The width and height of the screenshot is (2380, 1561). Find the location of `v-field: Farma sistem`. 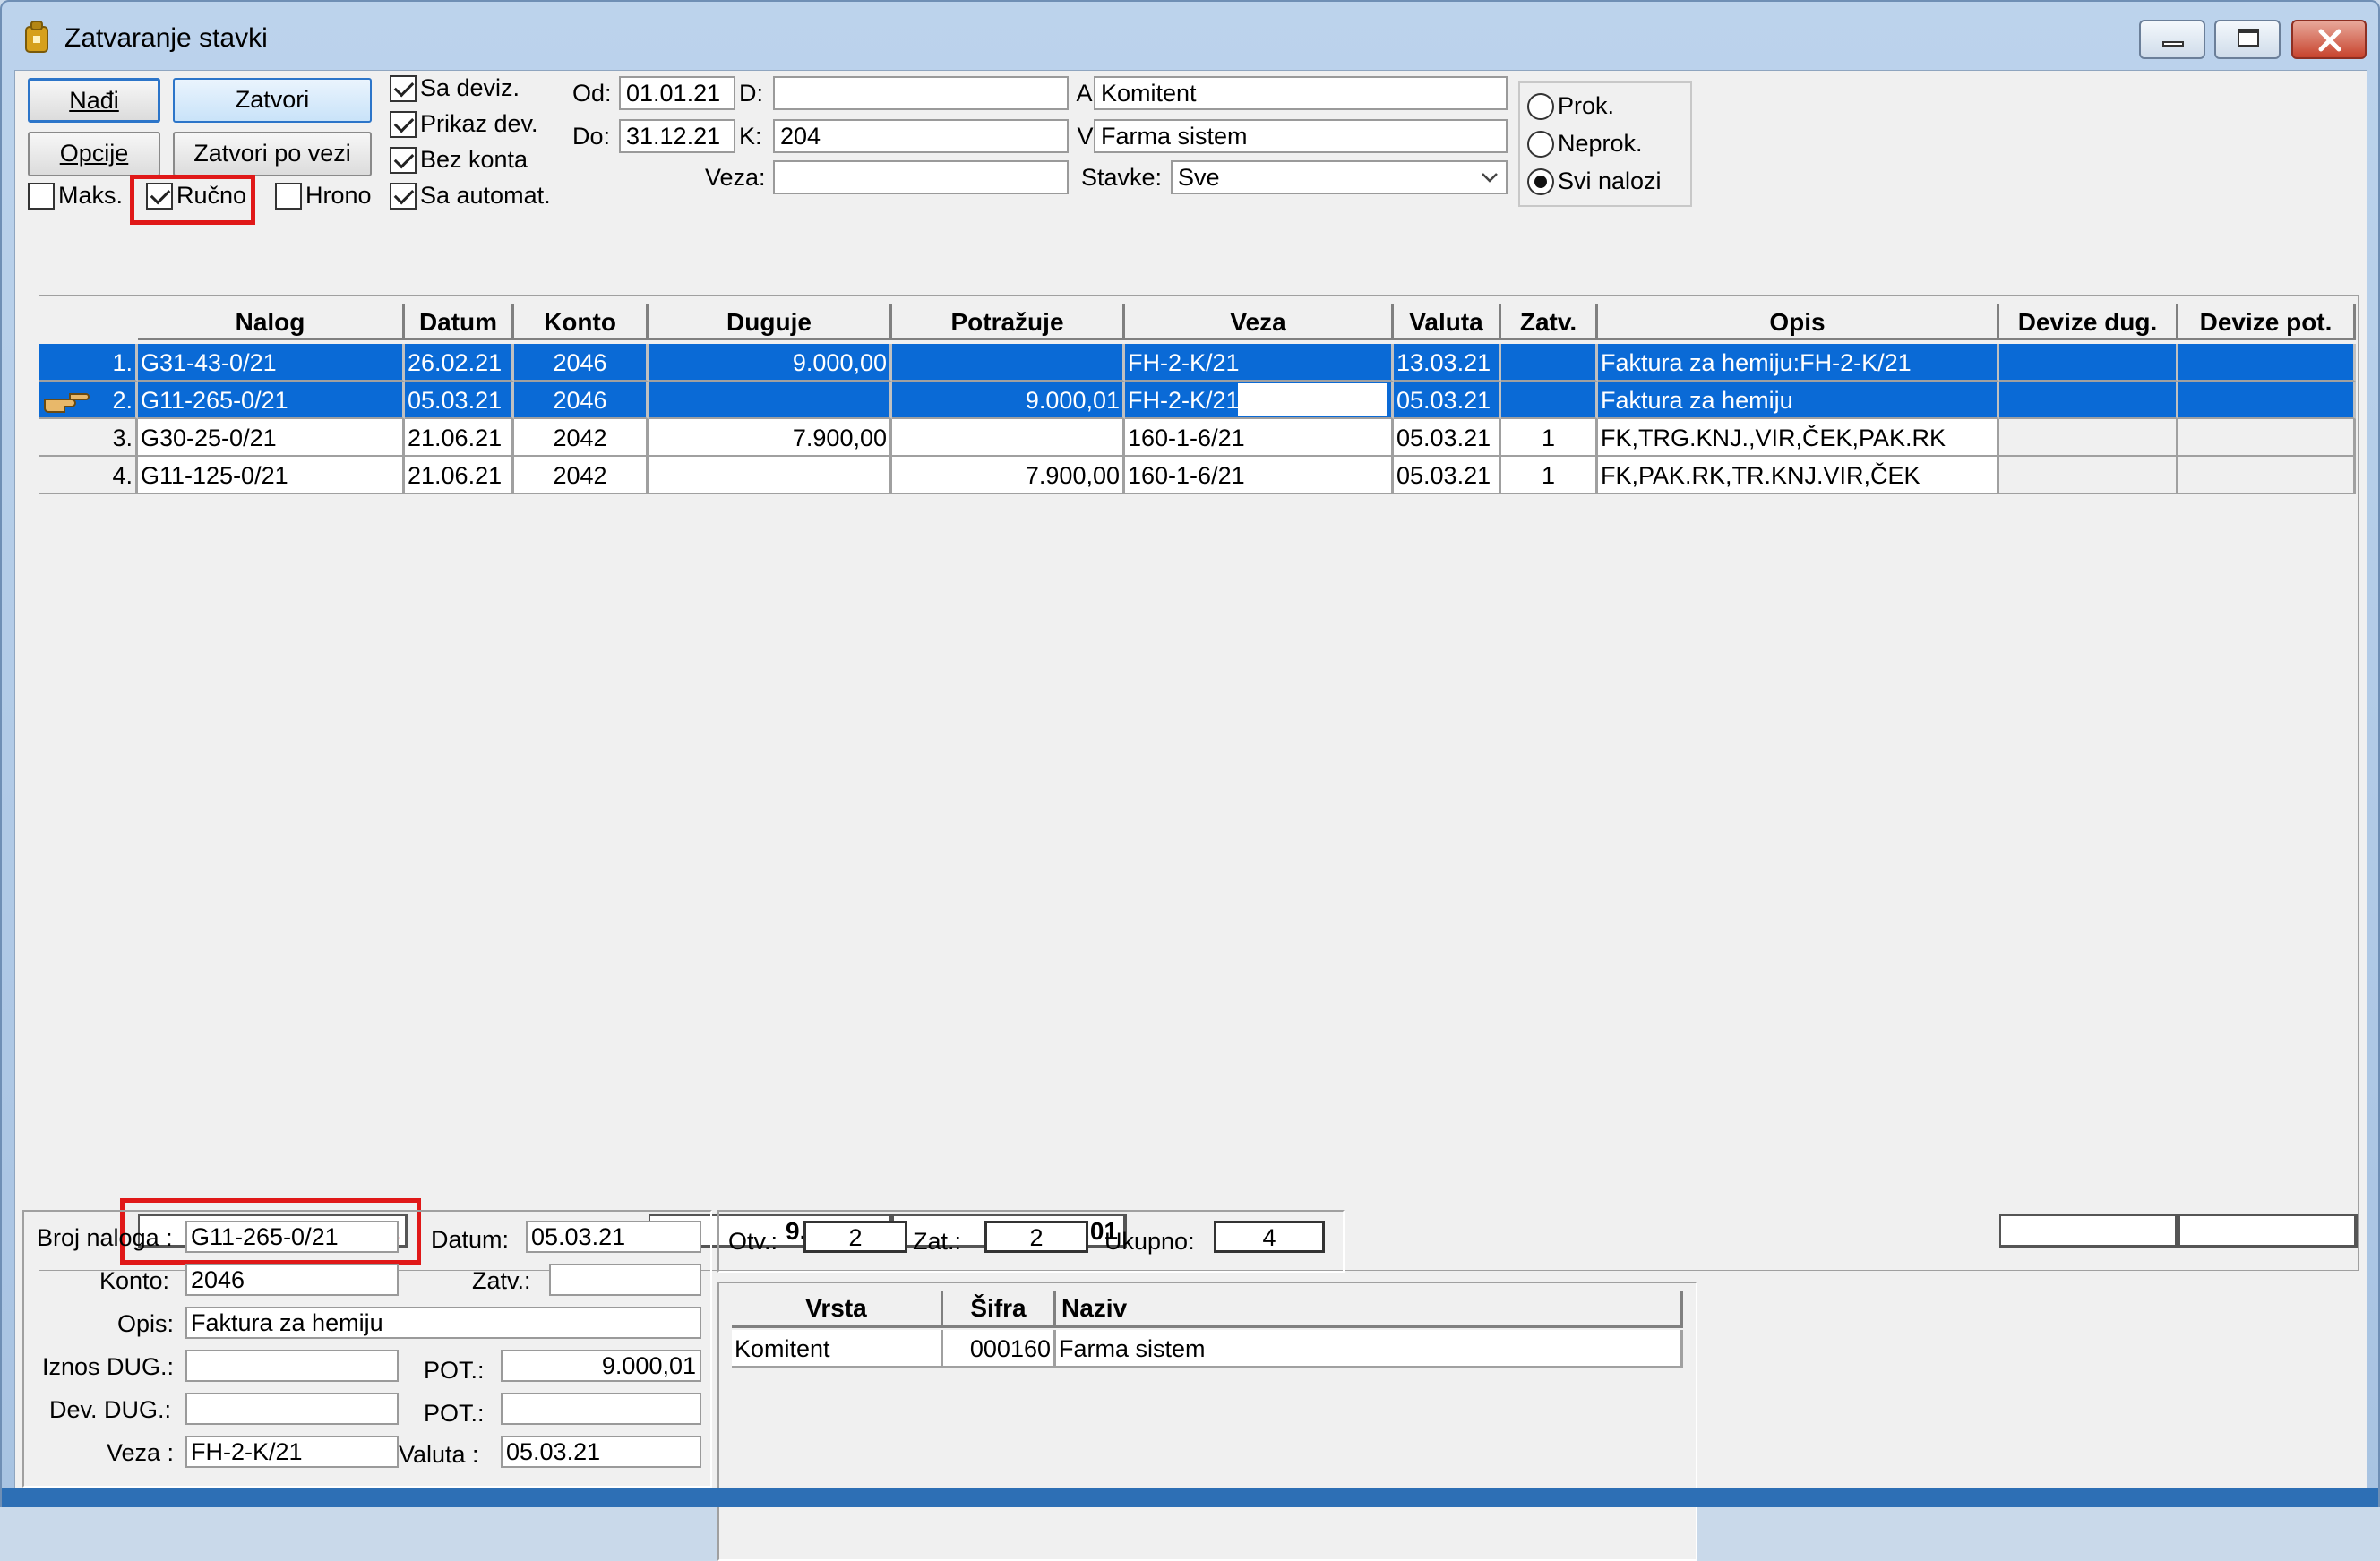

v-field: Farma sistem is located at coordinates (1301, 136).